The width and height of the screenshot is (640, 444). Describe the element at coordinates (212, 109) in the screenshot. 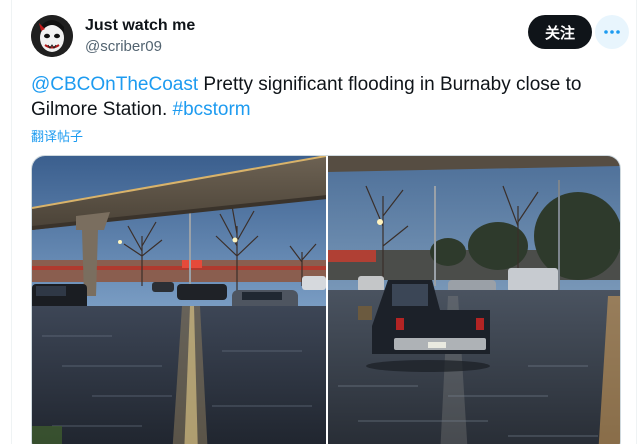

I see `hashtag-link: #bcstorm` at that location.